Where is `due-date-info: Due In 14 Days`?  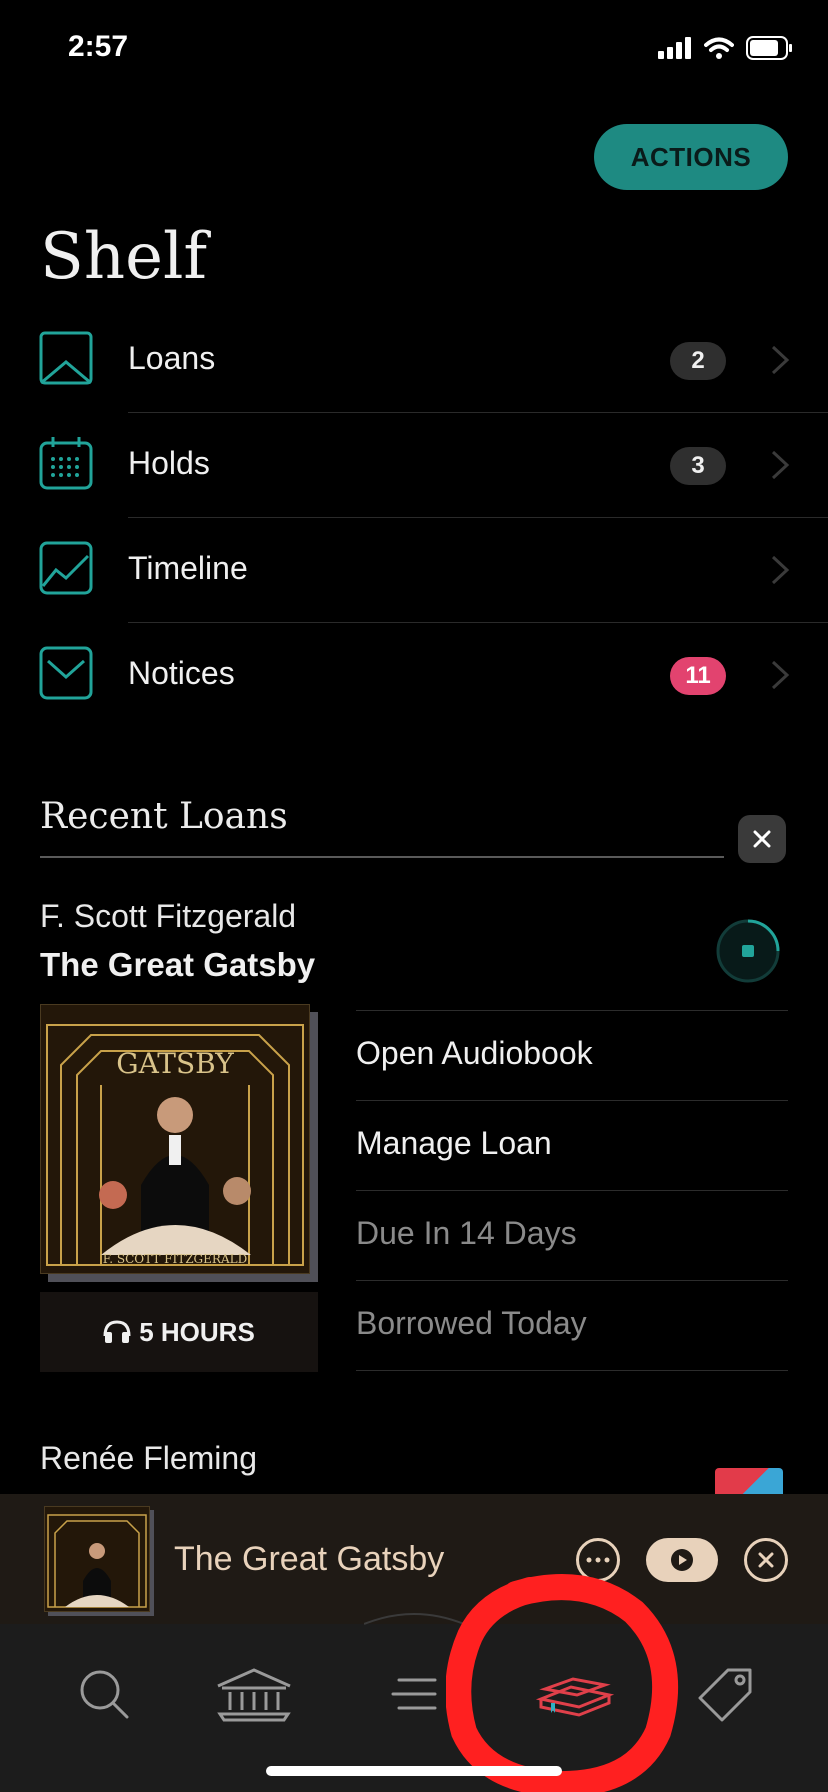 due-date-info: Due In 14 Days is located at coordinates (572, 1235).